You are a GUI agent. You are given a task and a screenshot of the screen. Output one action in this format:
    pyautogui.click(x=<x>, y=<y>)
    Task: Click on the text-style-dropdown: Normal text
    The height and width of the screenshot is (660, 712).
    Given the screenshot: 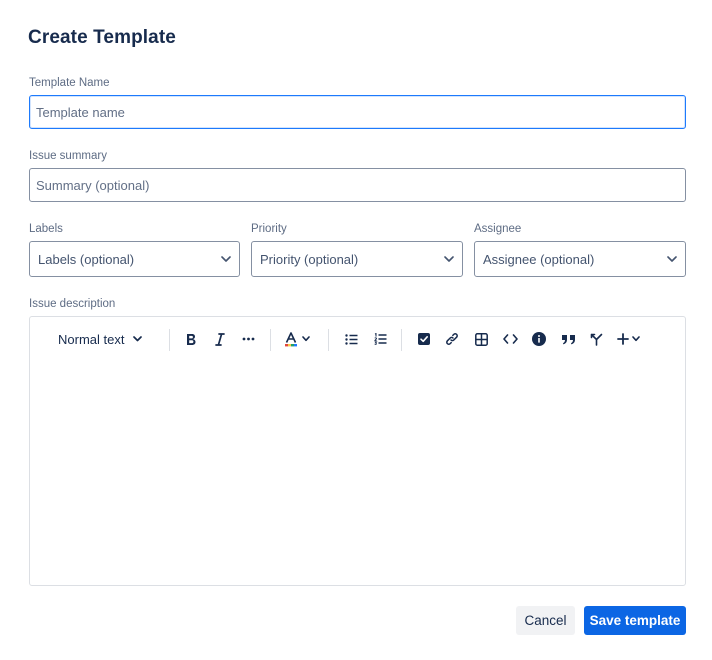 What is the action you would take?
    pyautogui.click(x=102, y=339)
    